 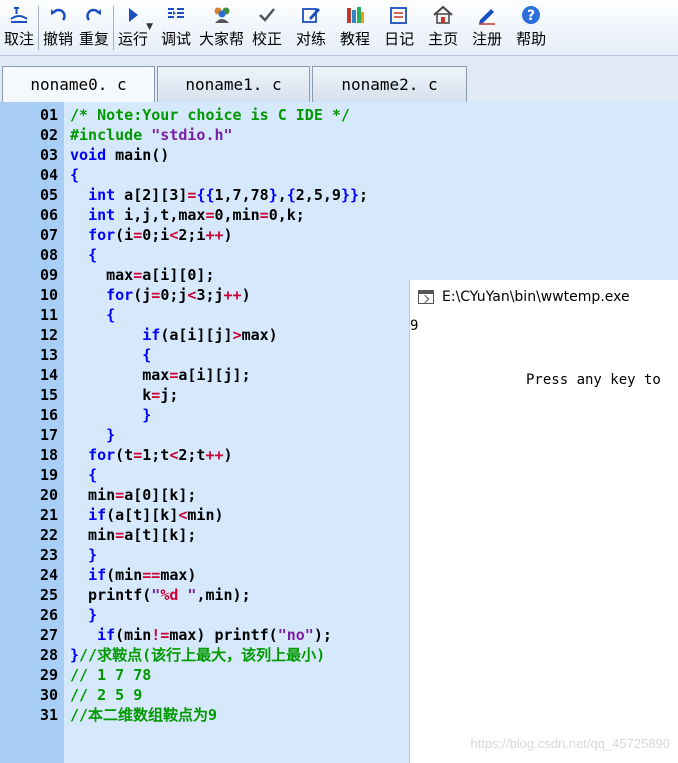 What do you see at coordinates (48, 375) in the screenshot?
I see `line-number: 14` at bounding box center [48, 375].